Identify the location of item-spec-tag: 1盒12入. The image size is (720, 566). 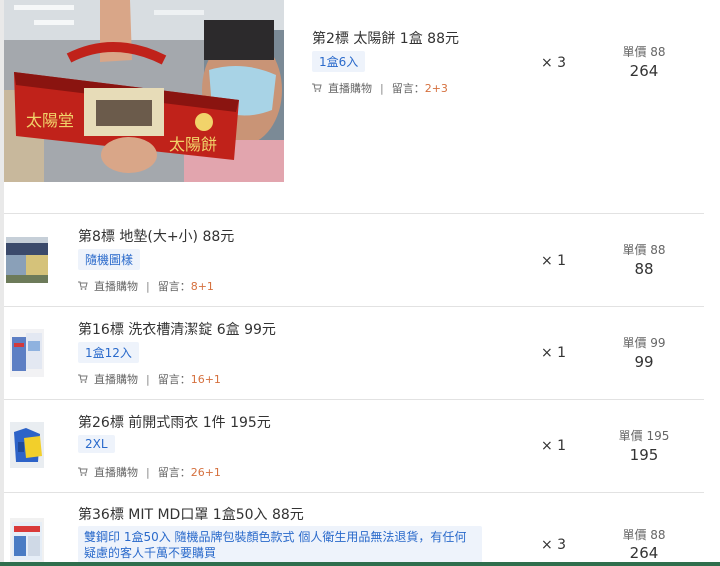
(108, 352).